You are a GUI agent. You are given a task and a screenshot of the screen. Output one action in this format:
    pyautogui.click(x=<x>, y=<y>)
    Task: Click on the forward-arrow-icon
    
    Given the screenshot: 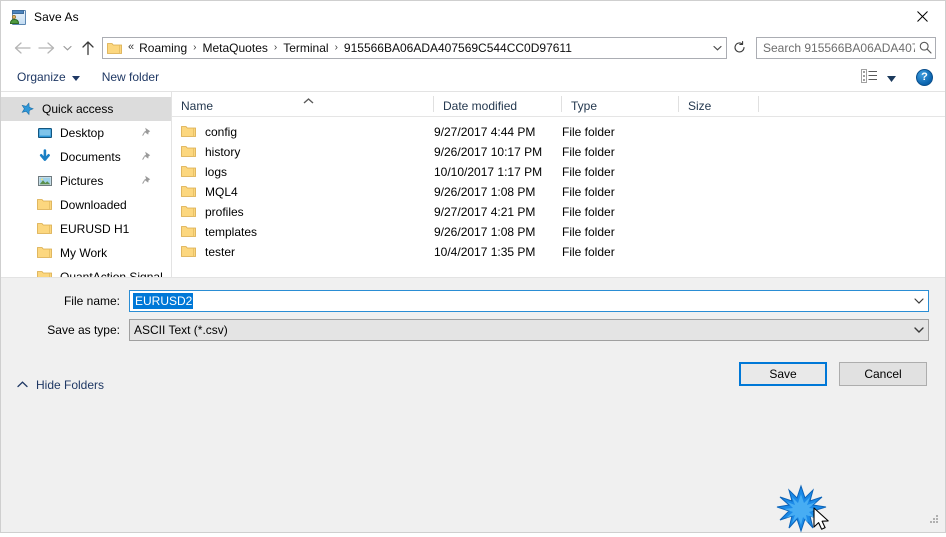 What is the action you would take?
    pyautogui.click(x=46, y=48)
    